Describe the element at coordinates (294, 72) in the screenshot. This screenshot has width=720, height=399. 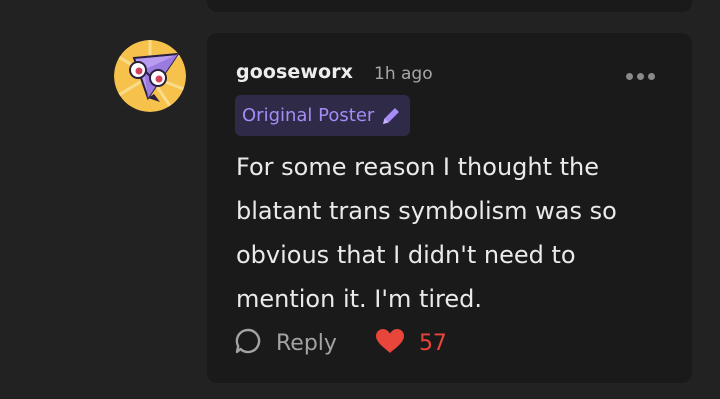
I see `author-name: gooseworx` at that location.